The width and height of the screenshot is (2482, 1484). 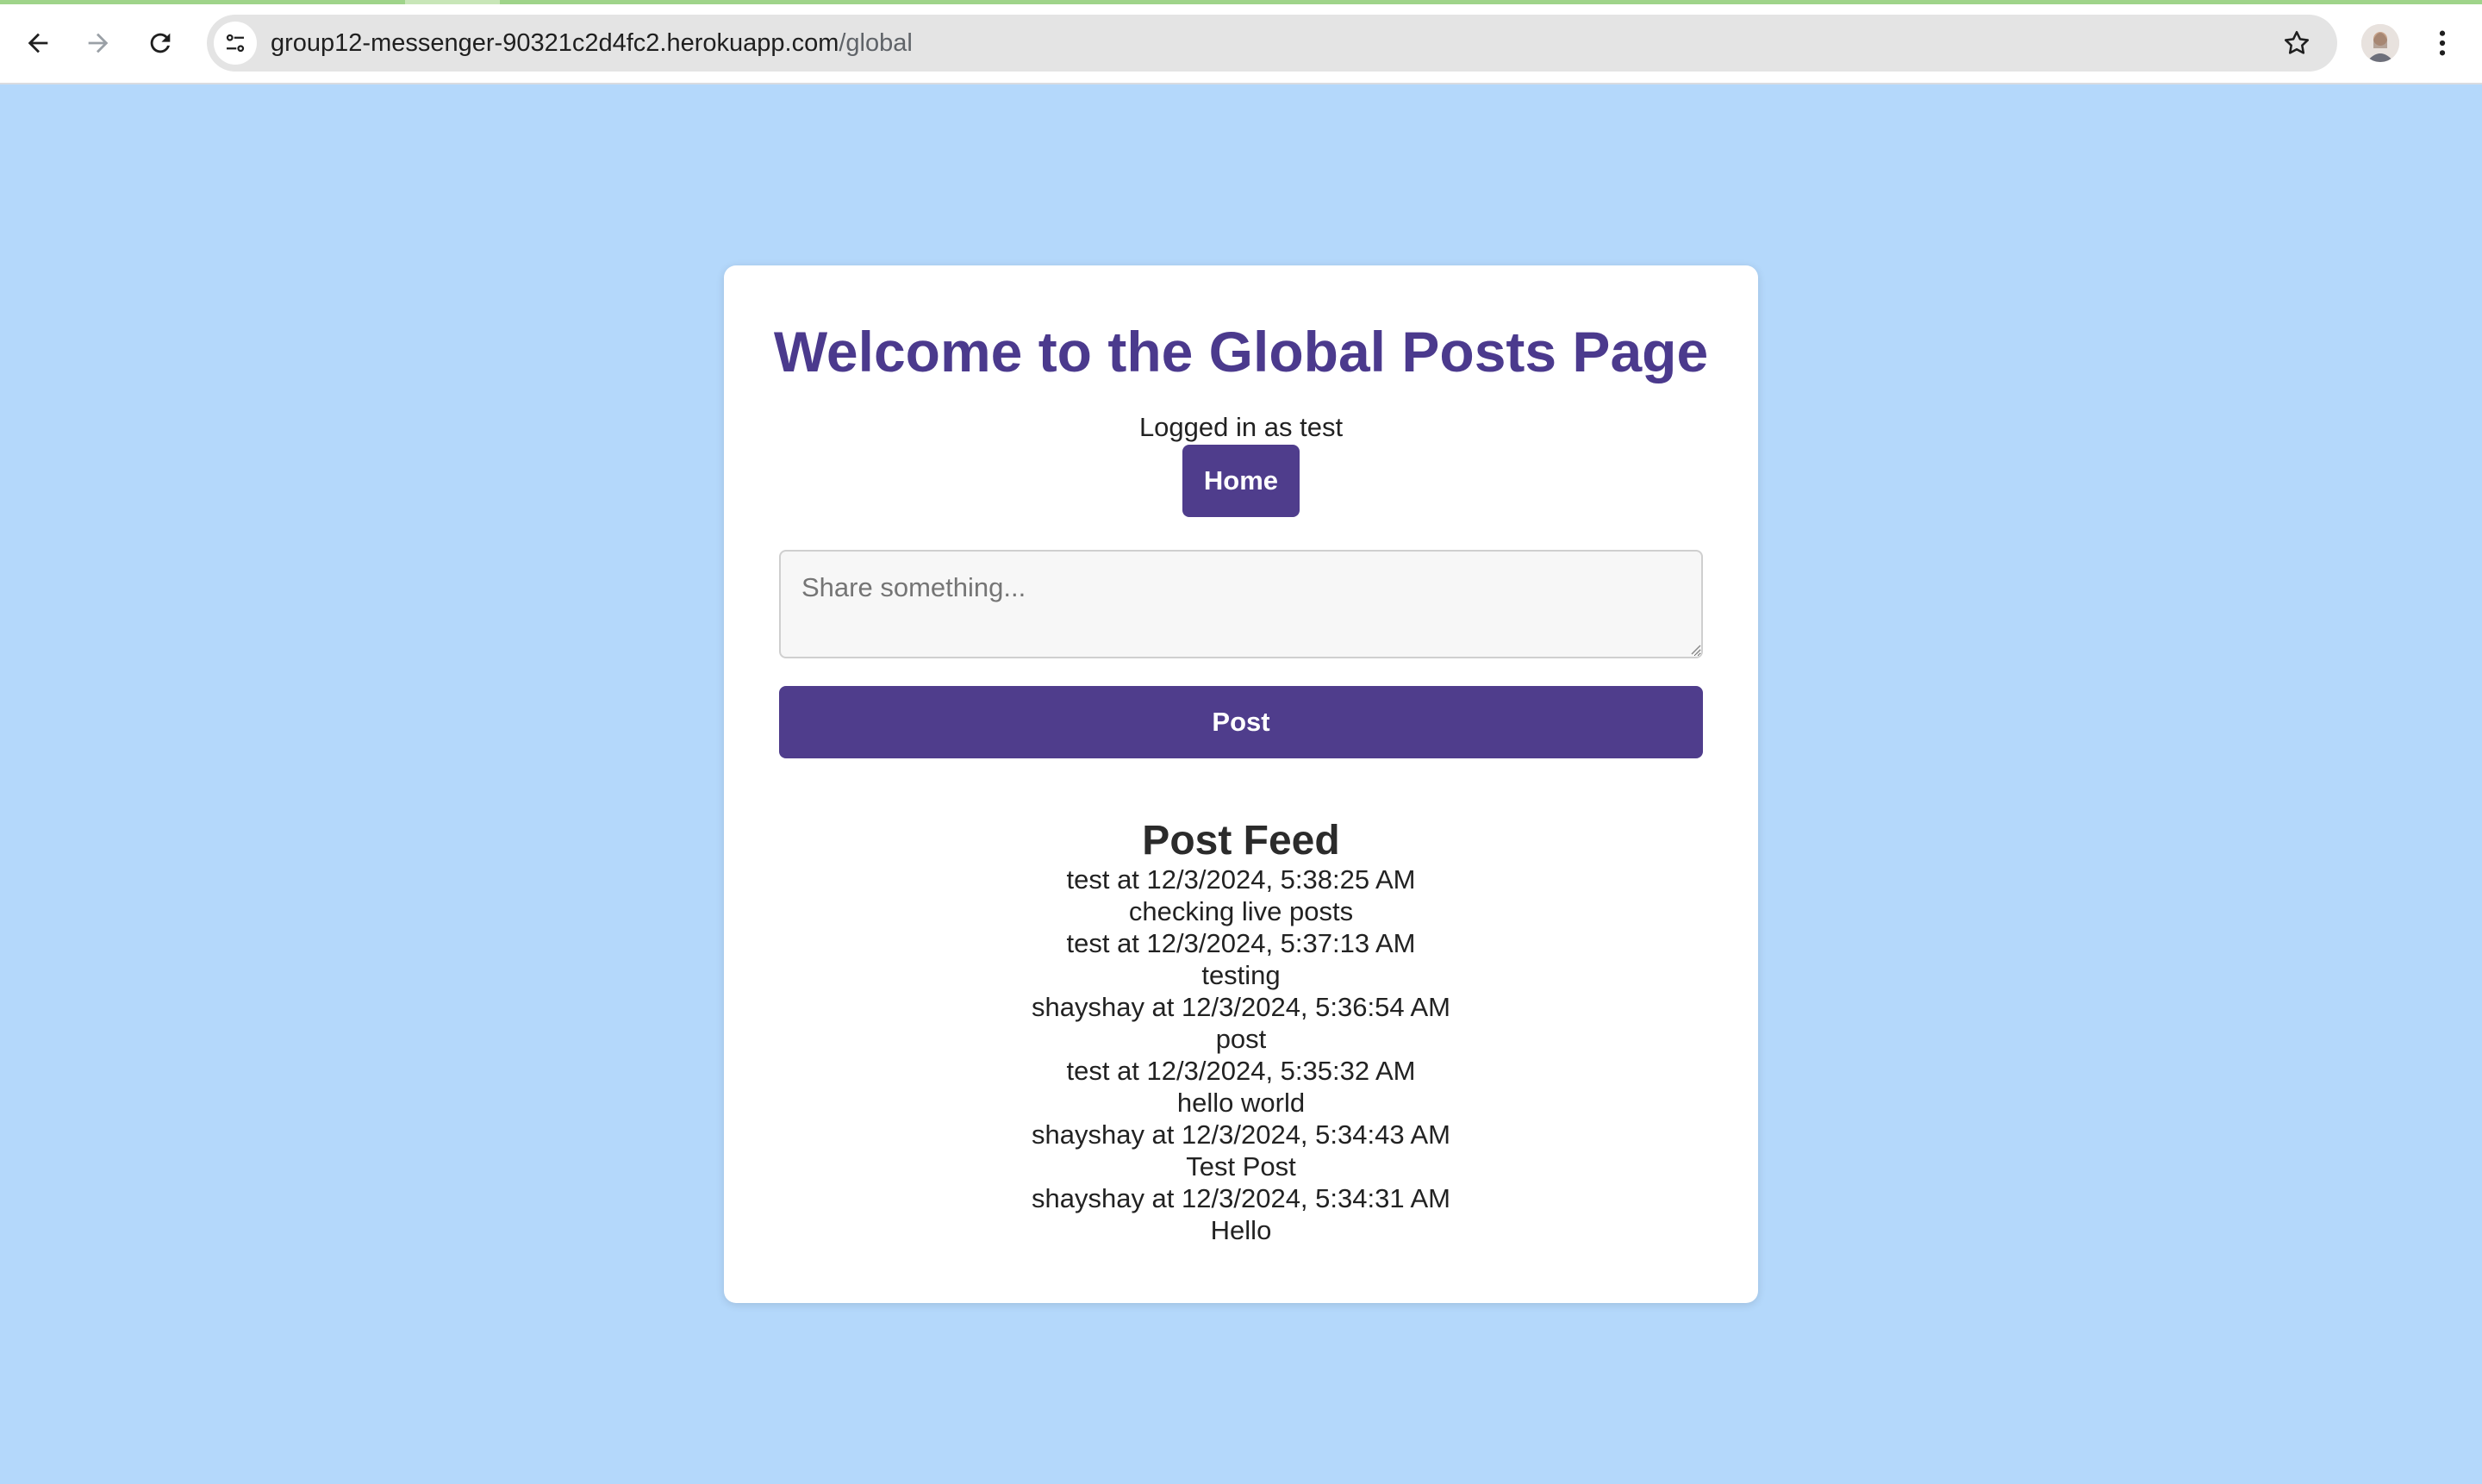 What do you see at coordinates (1241, 722) in the screenshot?
I see `post-button: Post` at bounding box center [1241, 722].